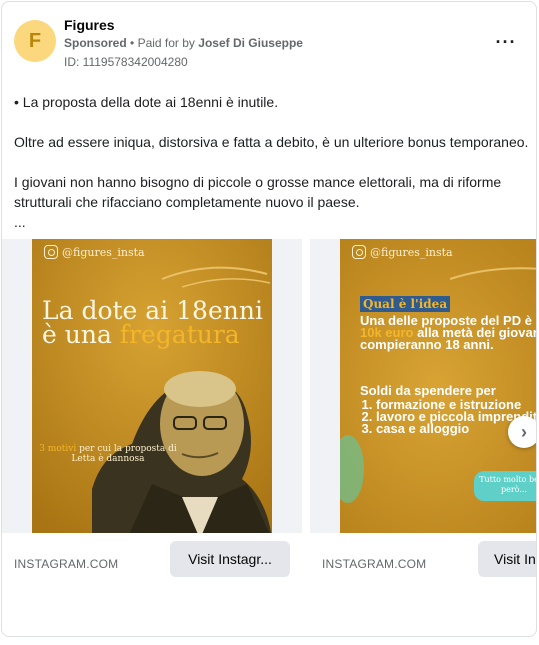  What do you see at coordinates (179, 334) in the screenshot?
I see `poster-1-title-highlight: fregatura` at bounding box center [179, 334].